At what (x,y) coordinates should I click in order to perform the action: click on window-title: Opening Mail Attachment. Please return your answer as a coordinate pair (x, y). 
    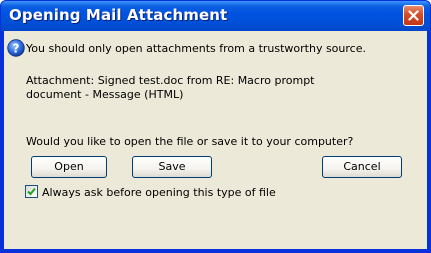
    Looking at the image, I should click on (118, 15).